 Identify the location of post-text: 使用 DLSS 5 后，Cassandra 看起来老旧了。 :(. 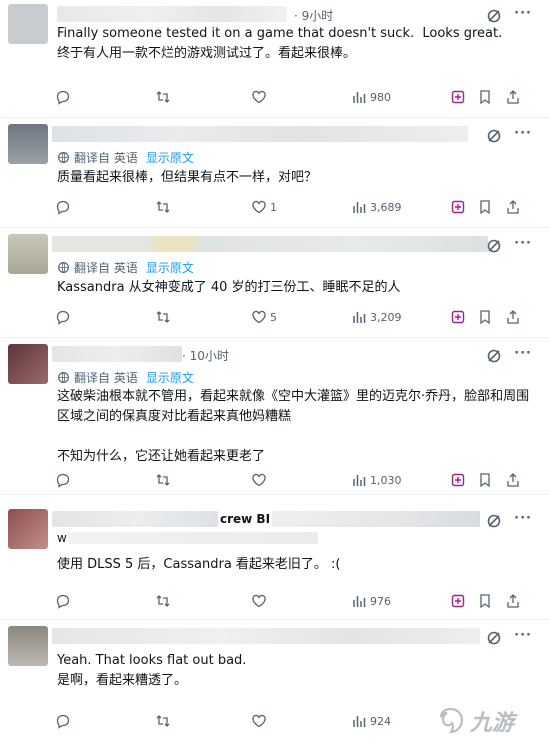
(199, 564).